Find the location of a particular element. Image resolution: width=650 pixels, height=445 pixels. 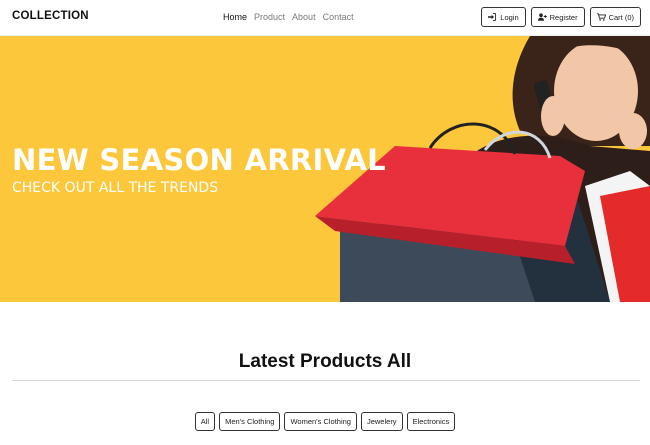

cart-label: Cart (0) is located at coordinates (621, 17).